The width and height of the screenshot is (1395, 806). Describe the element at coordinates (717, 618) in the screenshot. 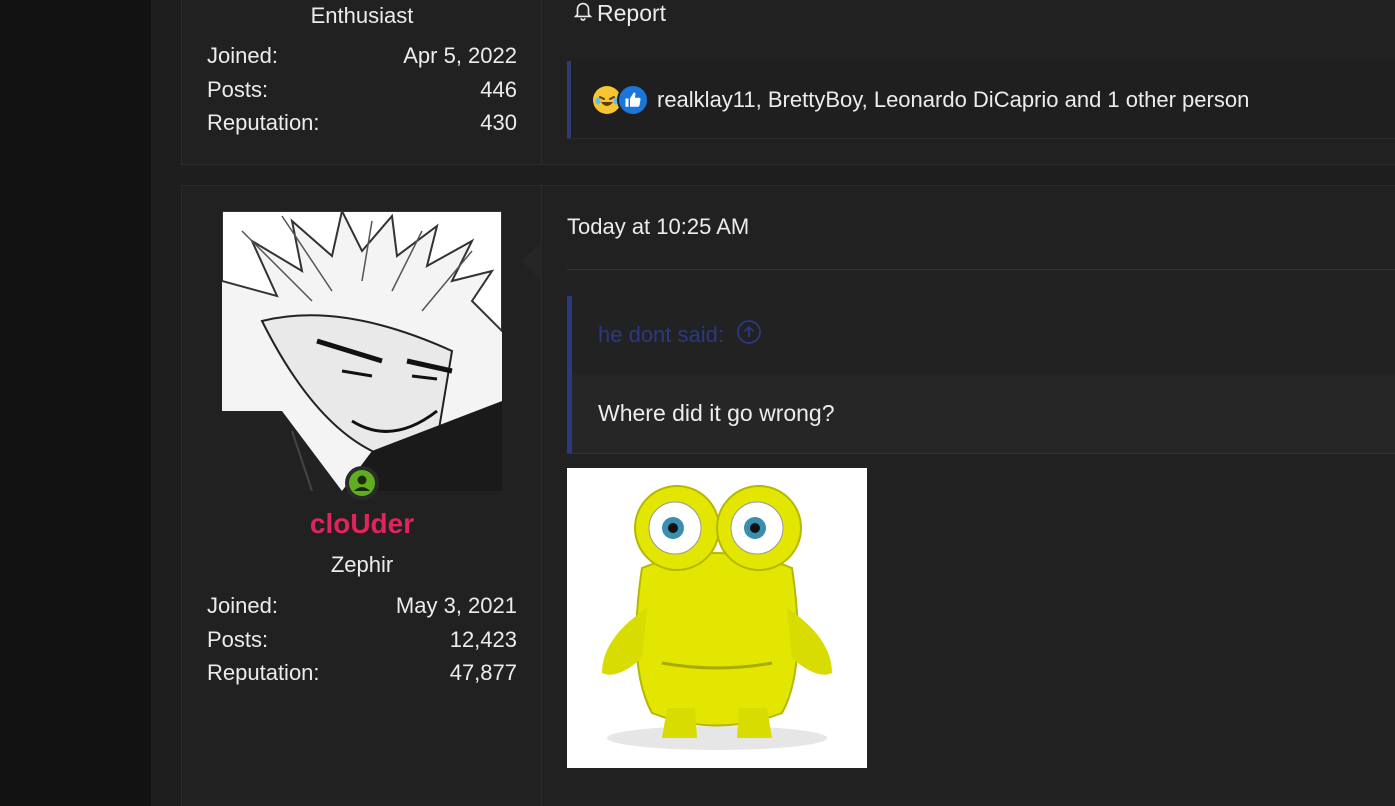

I see `attached-image` at that location.